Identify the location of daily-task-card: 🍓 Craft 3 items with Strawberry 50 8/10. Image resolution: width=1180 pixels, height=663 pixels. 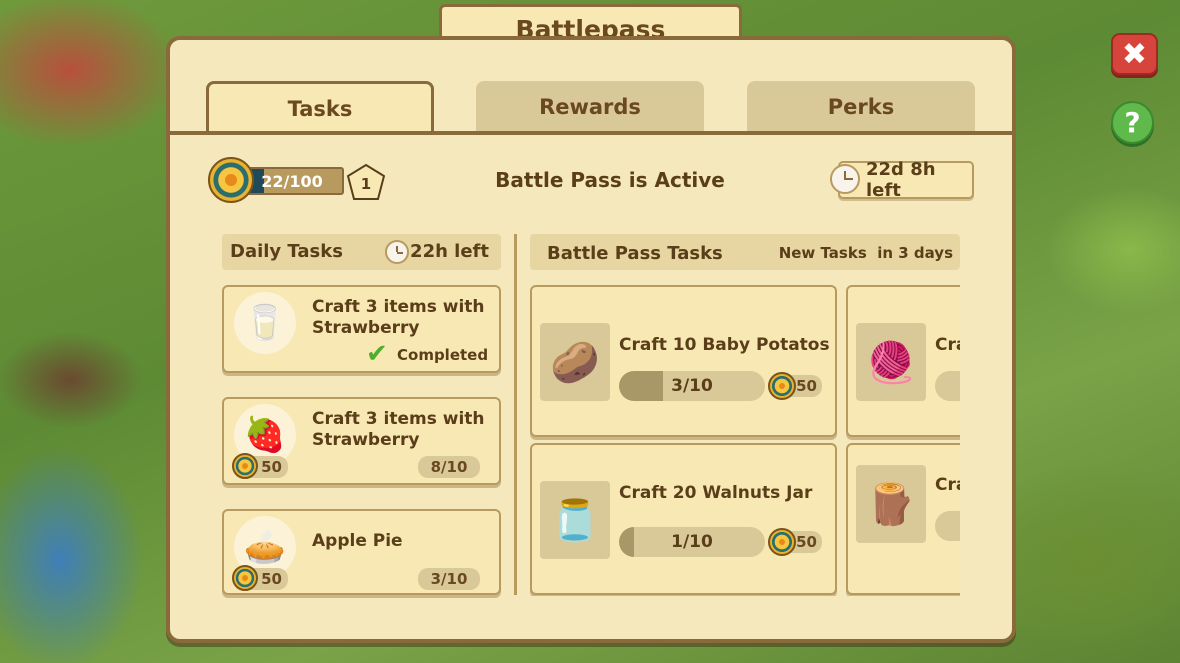
(361, 441).